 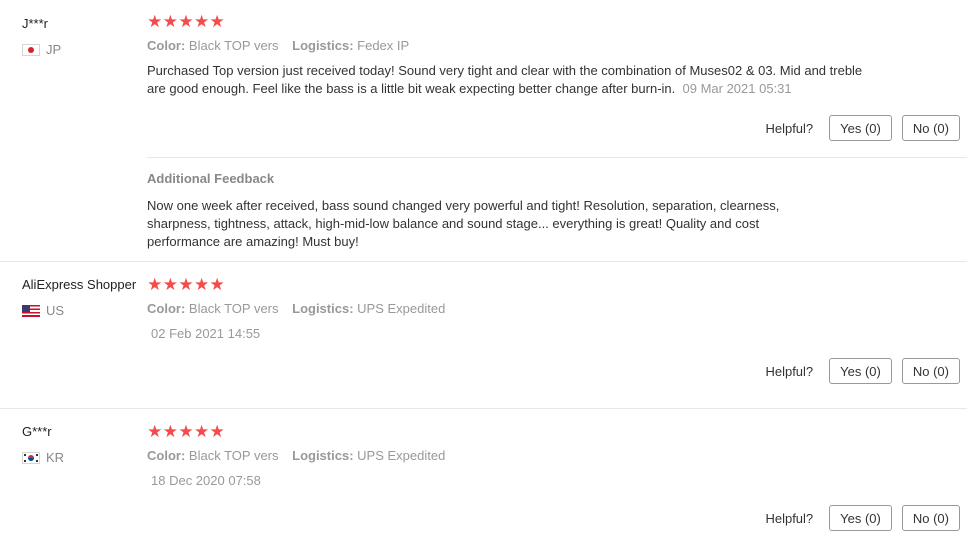 I want to click on reviewer-name: J***r, so click(x=35, y=23).